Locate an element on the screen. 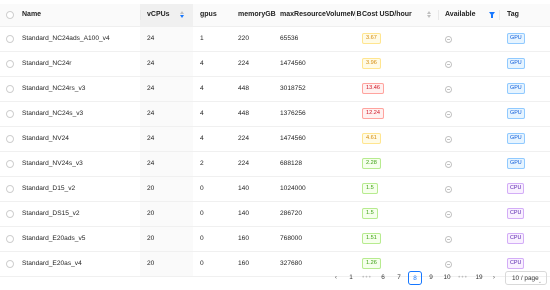 This screenshot has width=550, height=290. header-select-radio is located at coordinates (10, 15).